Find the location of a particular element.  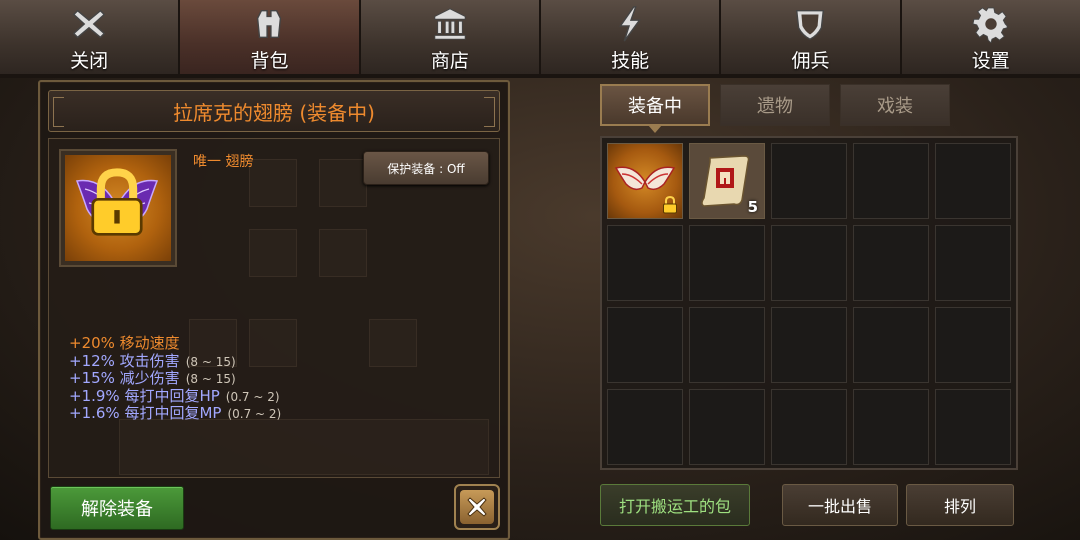

backpack-icon is located at coordinates (269, 24).